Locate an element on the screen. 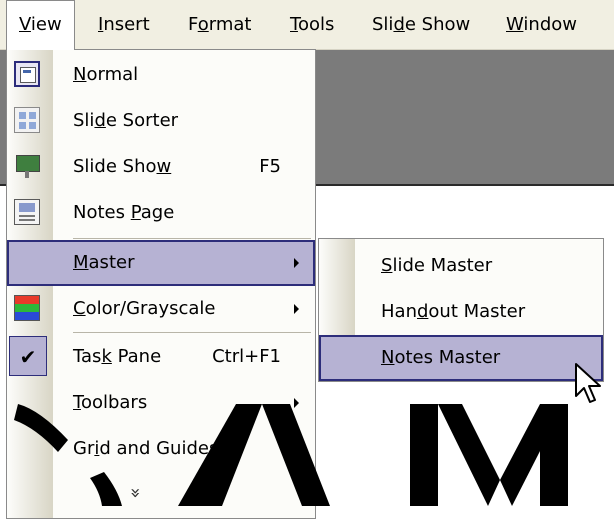 Image resolution: width=614 pixels, height=519 pixels. menu-item-normal: Normal is located at coordinates (161, 75).